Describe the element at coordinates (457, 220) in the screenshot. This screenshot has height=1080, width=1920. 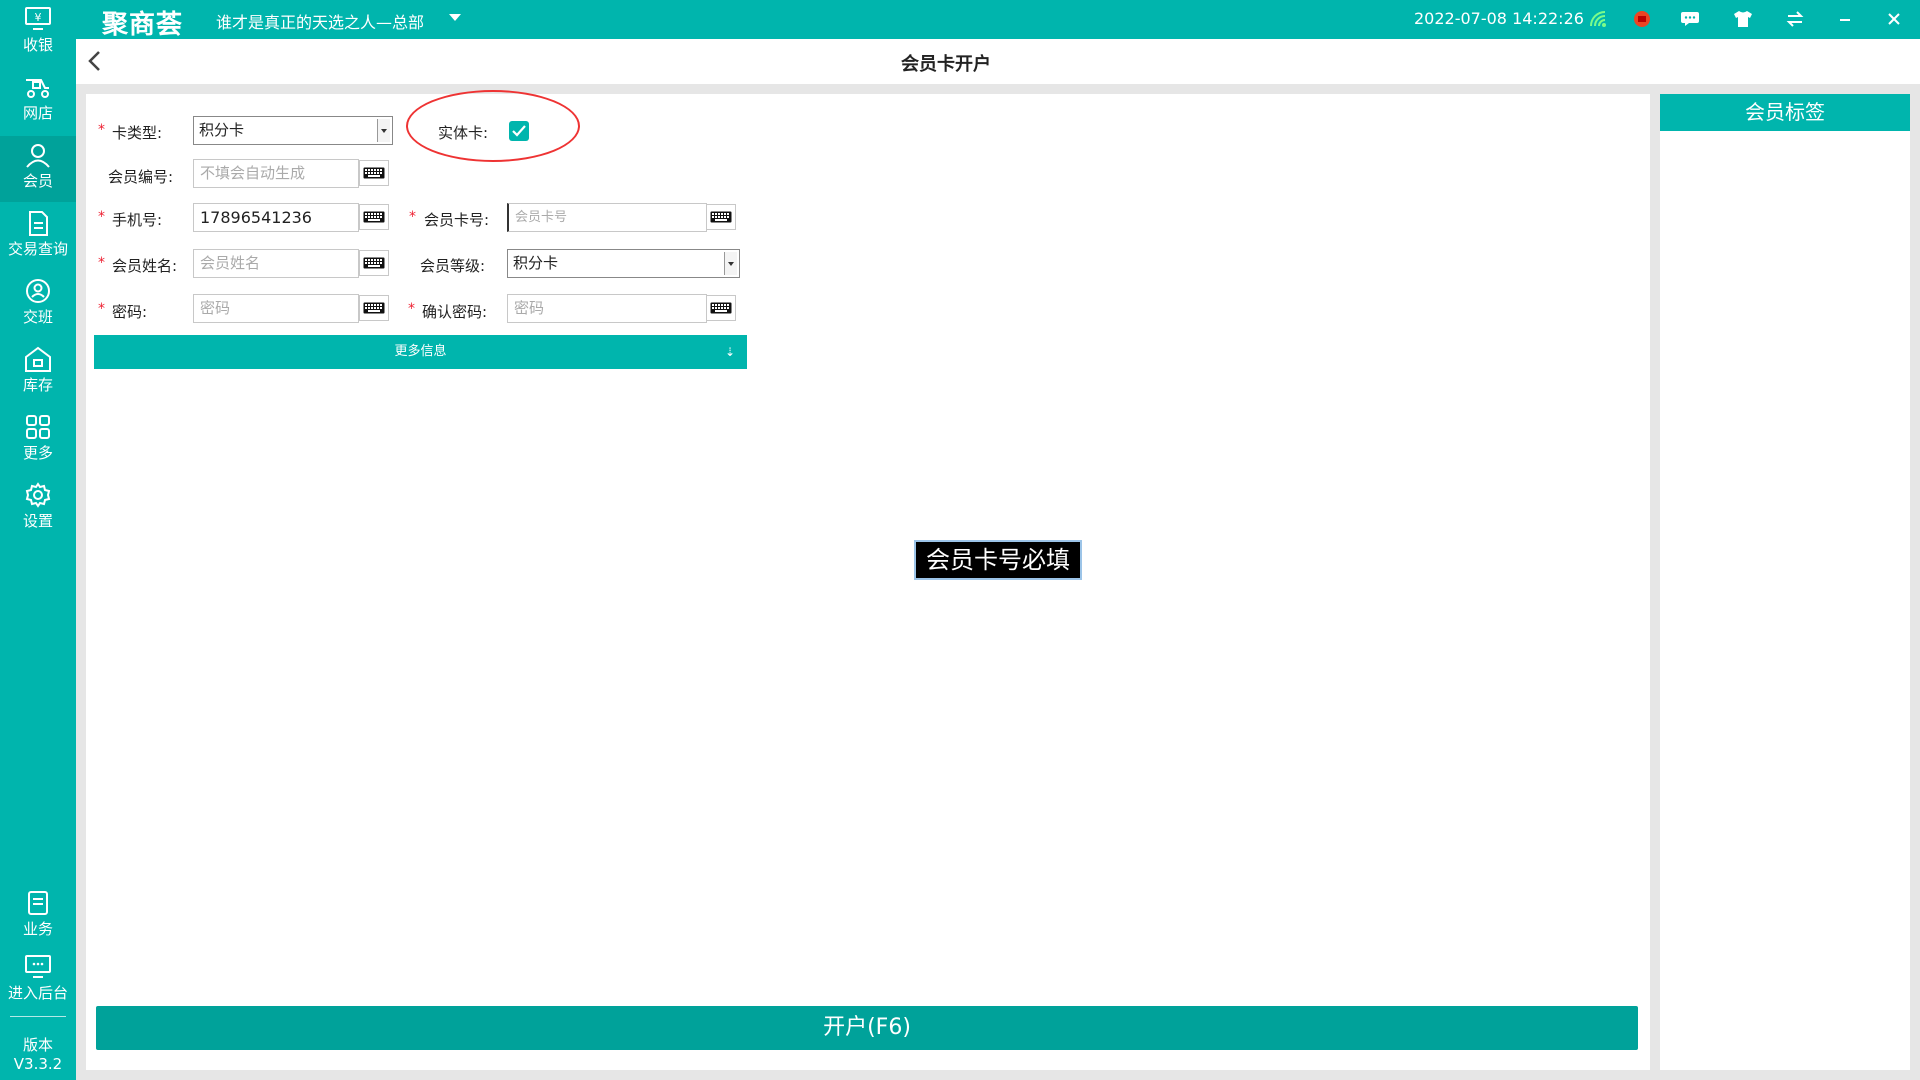
I see `card-no-label: 会员卡号:` at that location.